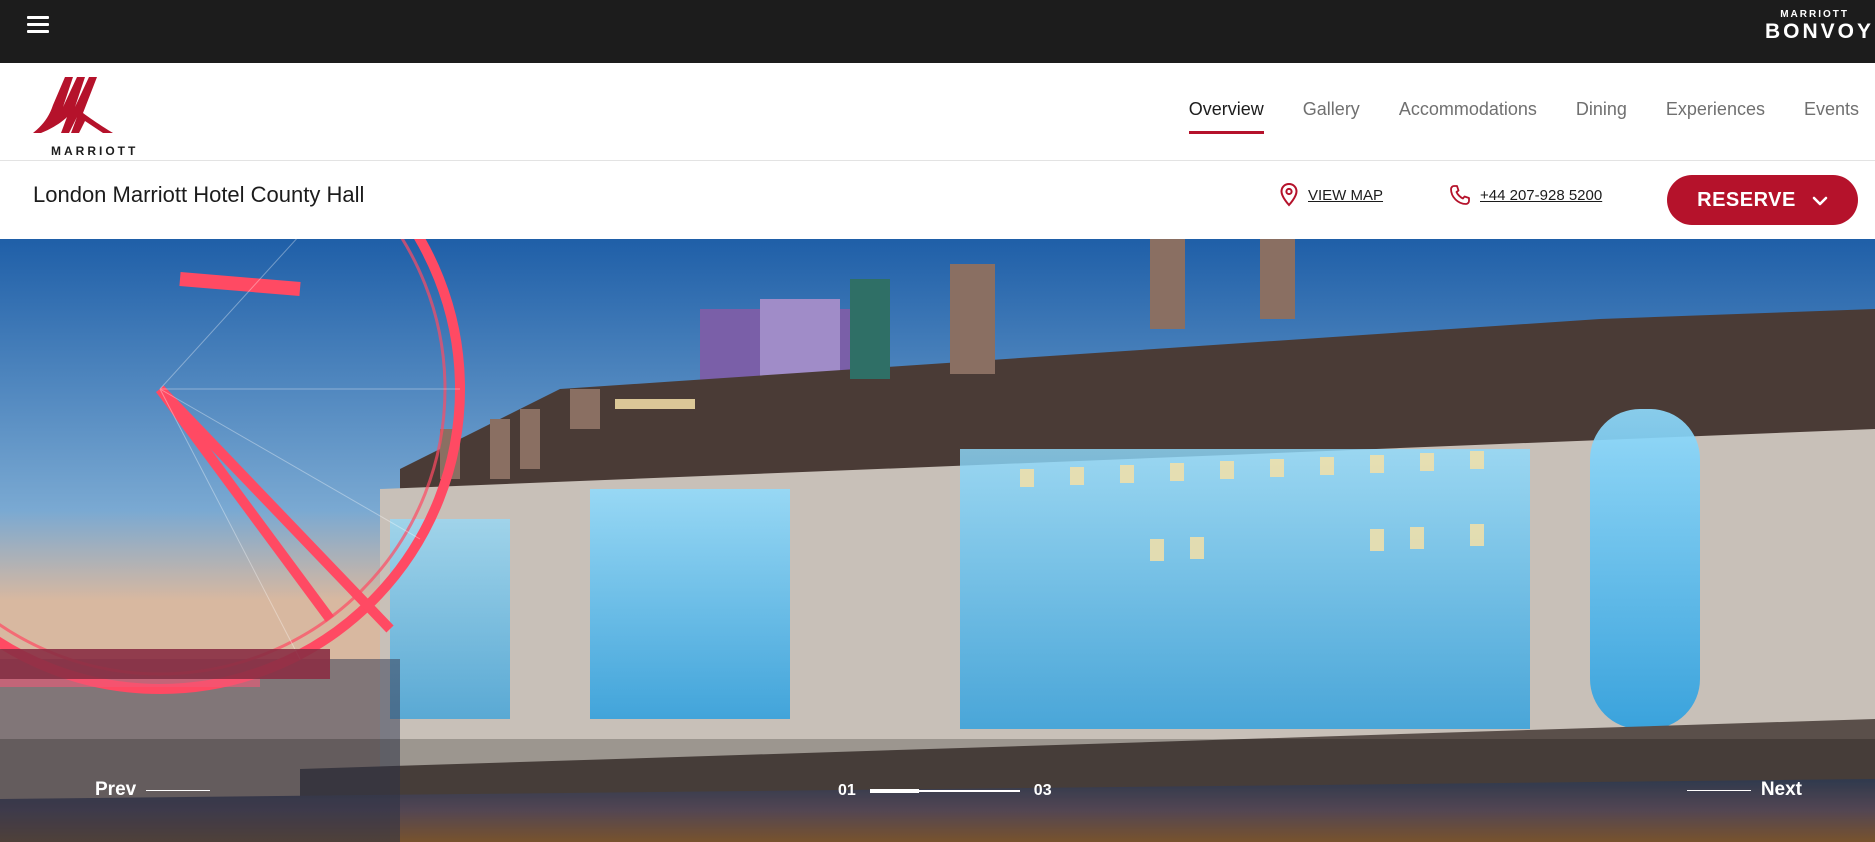 The width and height of the screenshot is (1875, 842). I want to click on reserve-label: RESERVE, so click(1746, 199).